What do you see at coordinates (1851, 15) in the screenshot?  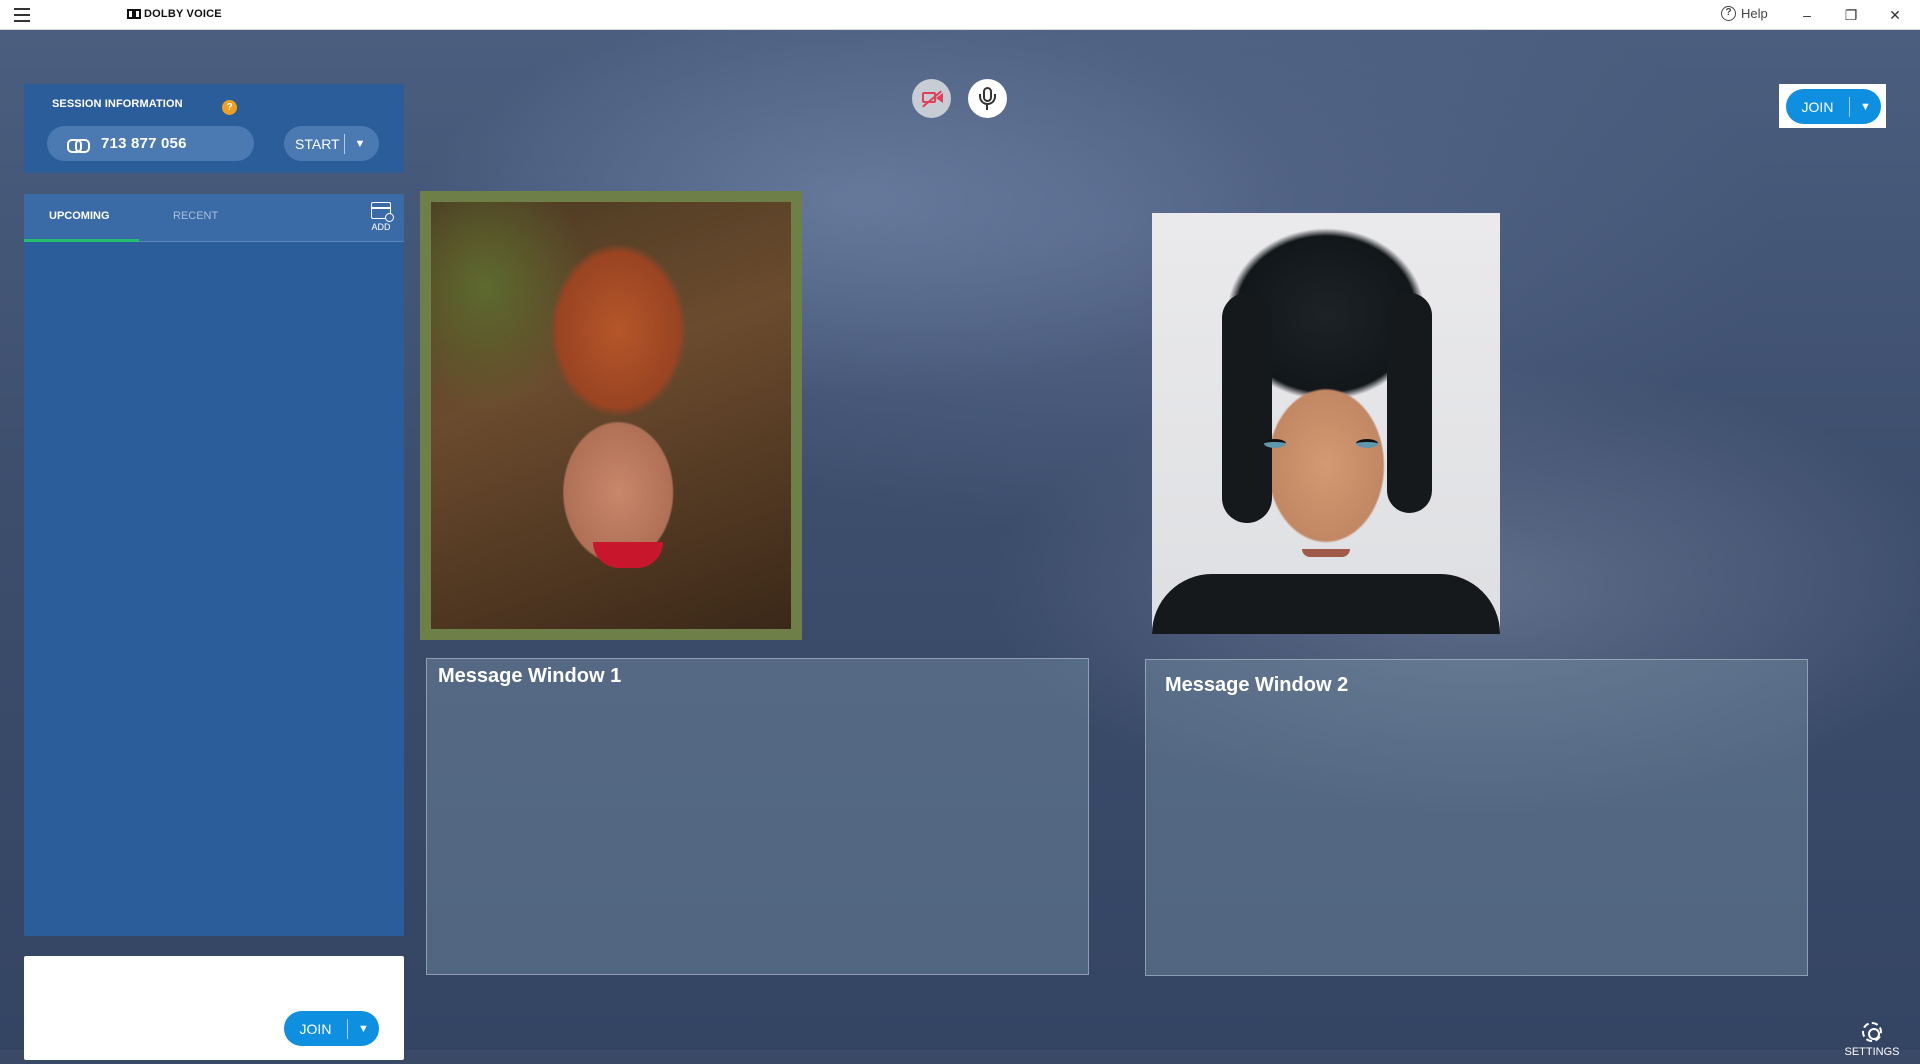 I see `restore-button: ❐` at bounding box center [1851, 15].